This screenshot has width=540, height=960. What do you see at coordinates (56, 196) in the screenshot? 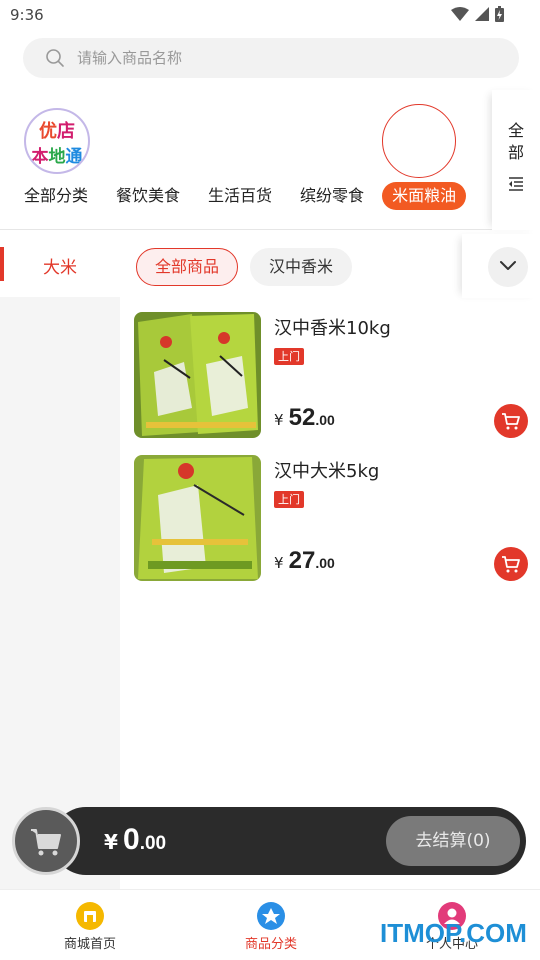
I see `category-tab-all: 全部分类` at bounding box center [56, 196].